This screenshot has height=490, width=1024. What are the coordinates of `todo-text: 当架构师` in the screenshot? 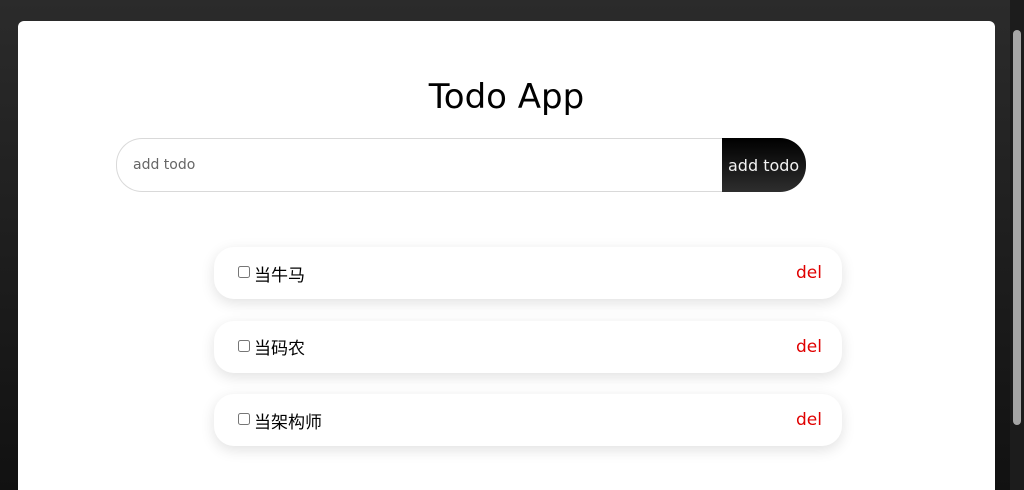 It's located at (288, 422).